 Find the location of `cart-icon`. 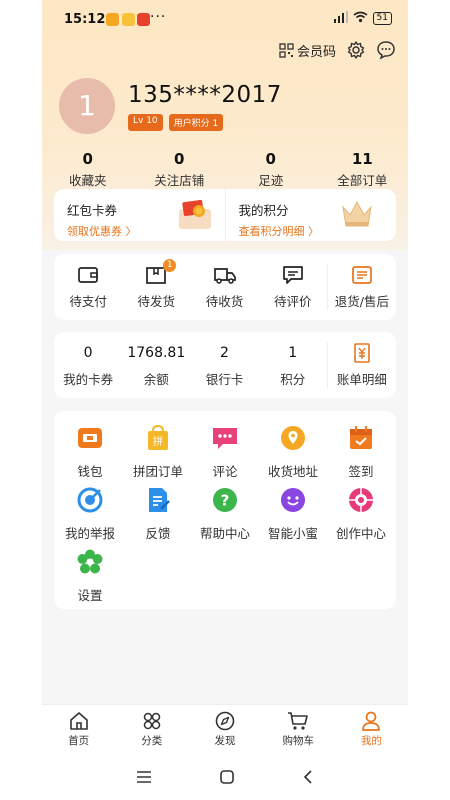

cart-icon is located at coordinates (298, 721).